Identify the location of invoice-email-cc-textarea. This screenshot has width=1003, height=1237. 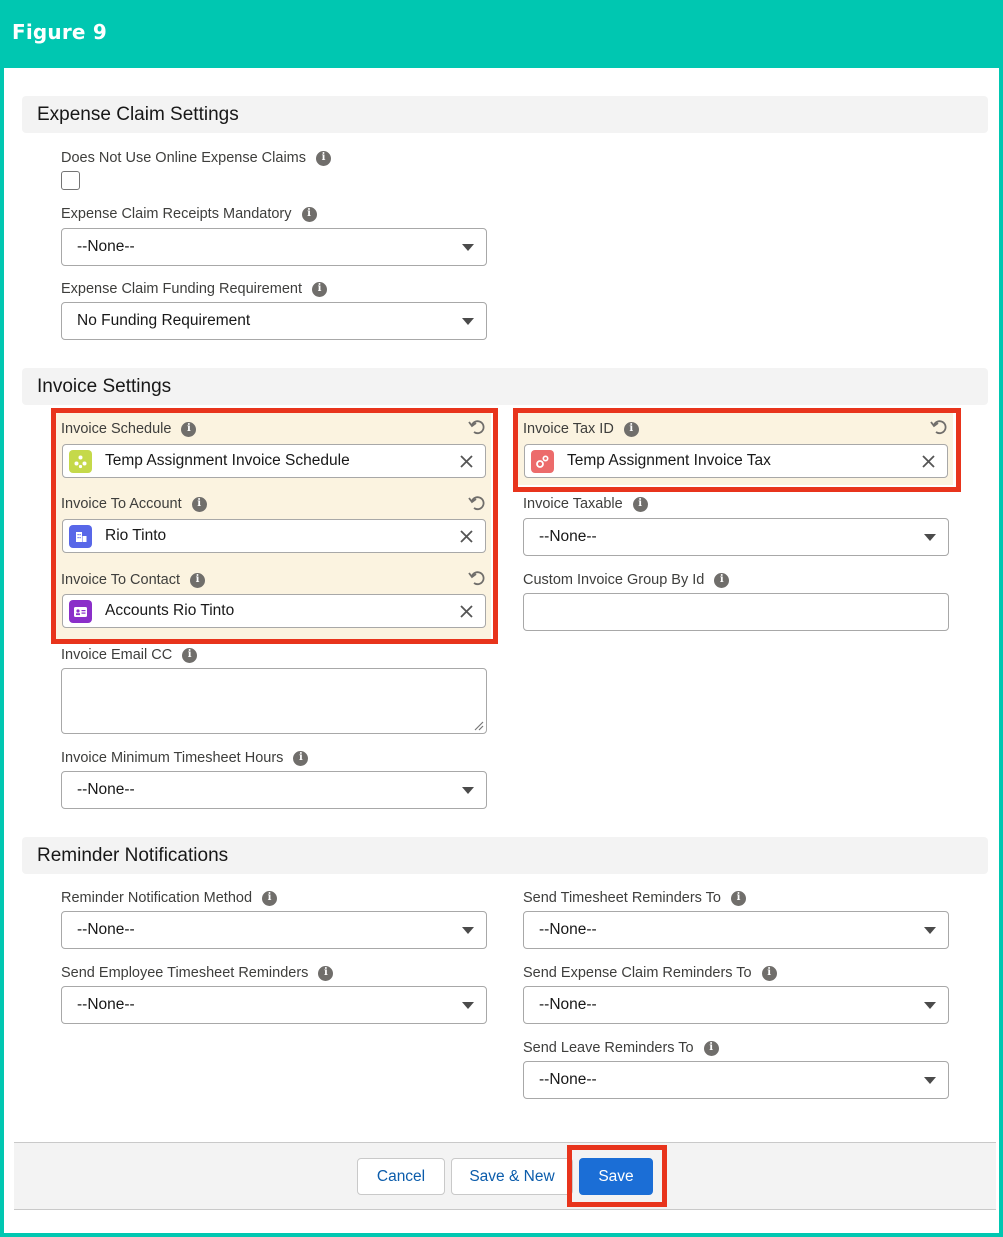
(274, 701).